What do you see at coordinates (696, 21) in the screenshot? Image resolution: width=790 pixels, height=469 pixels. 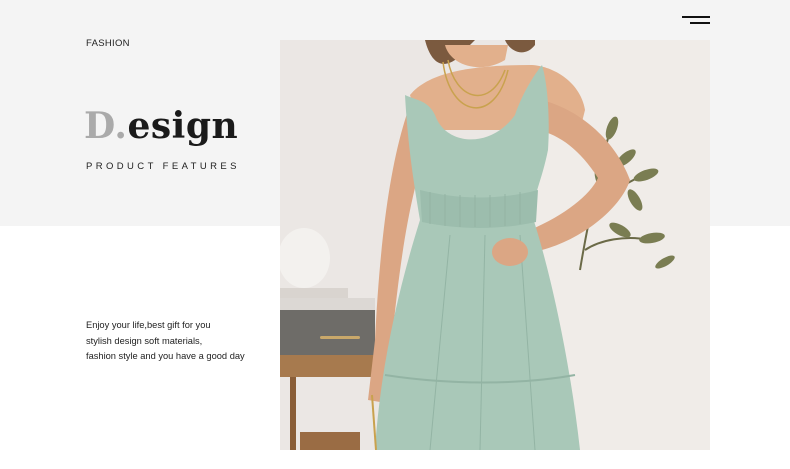 I see `hamburger-menu-icon` at bounding box center [696, 21].